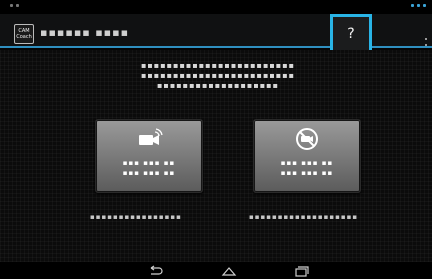 The image size is (432, 279). Describe the element at coordinates (229, 271) in the screenshot. I see `home-icon` at that location.